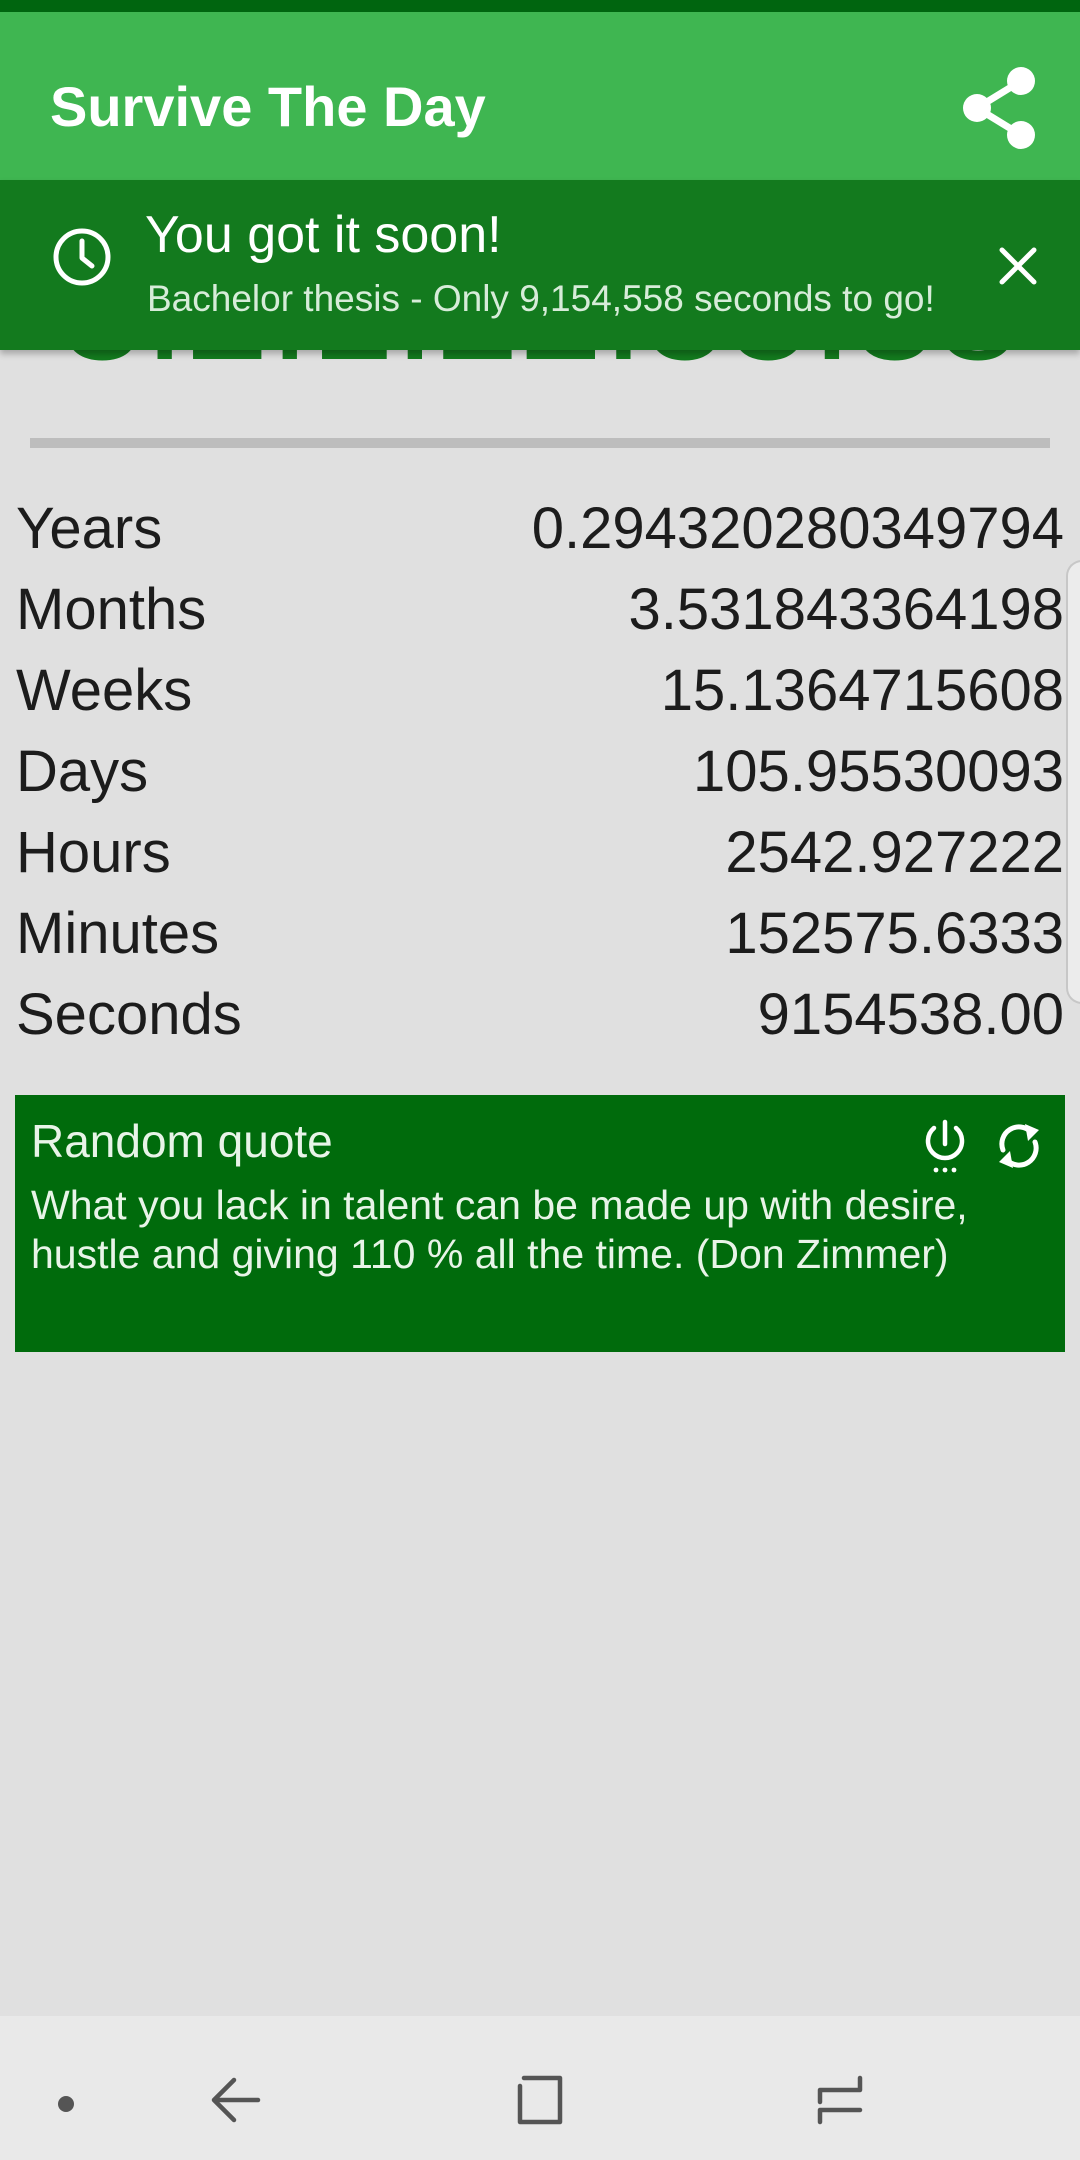  I want to click on stat-row-years: Years 0.294320280349794, so click(540, 528).